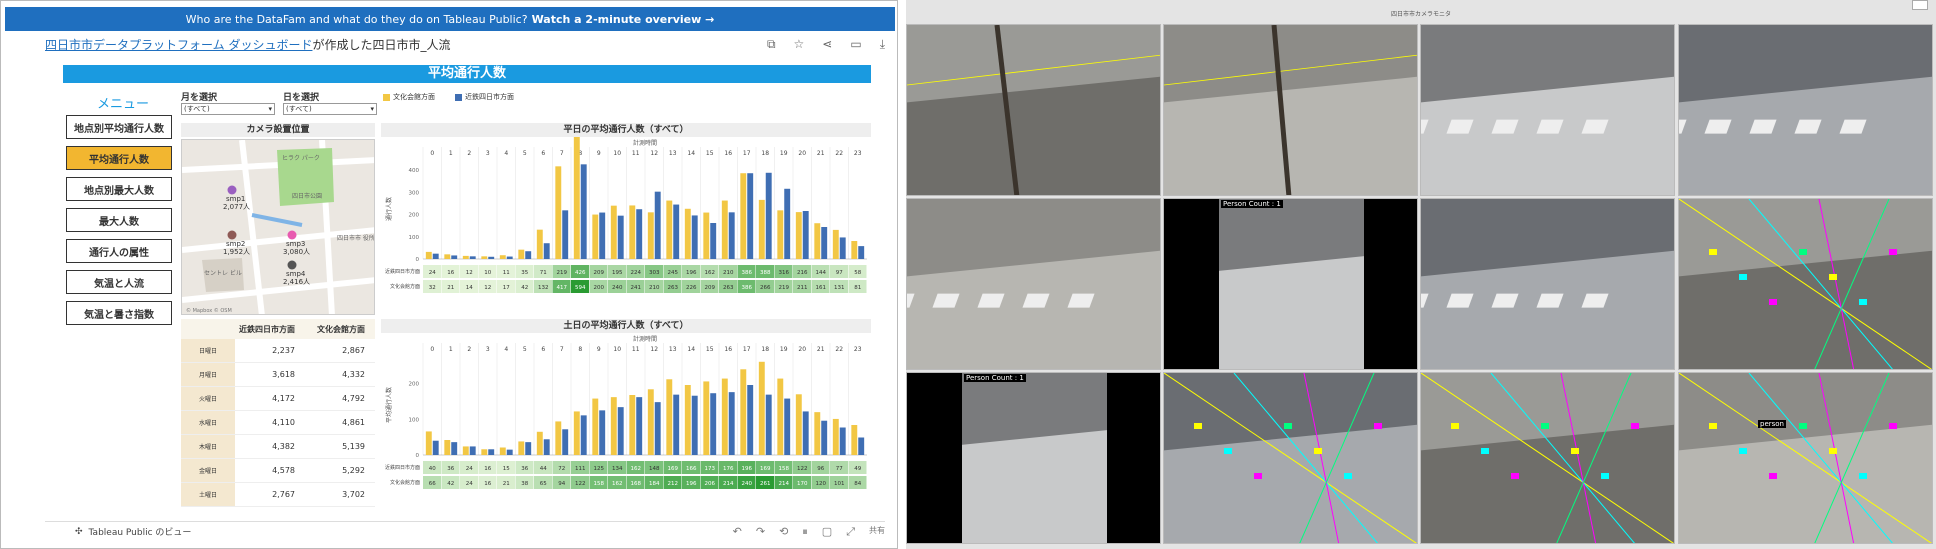 The width and height of the screenshot is (1936, 549). I want to click on menu-button: 地点別平均通行人数, so click(119, 127).